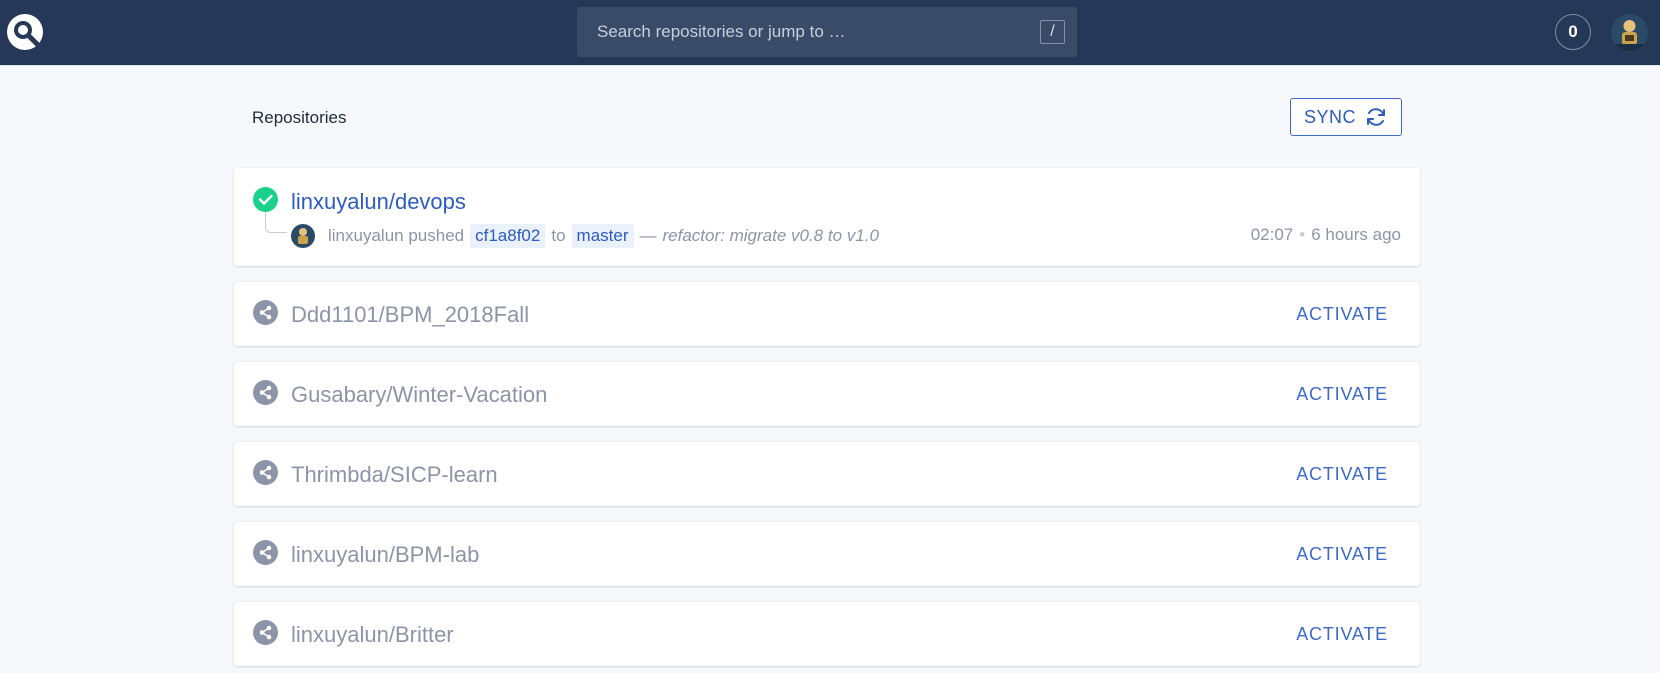 The height and width of the screenshot is (673, 1660). Describe the element at coordinates (419, 394) in the screenshot. I see `repo-name: Gusabary/Winter-Vacation` at that location.